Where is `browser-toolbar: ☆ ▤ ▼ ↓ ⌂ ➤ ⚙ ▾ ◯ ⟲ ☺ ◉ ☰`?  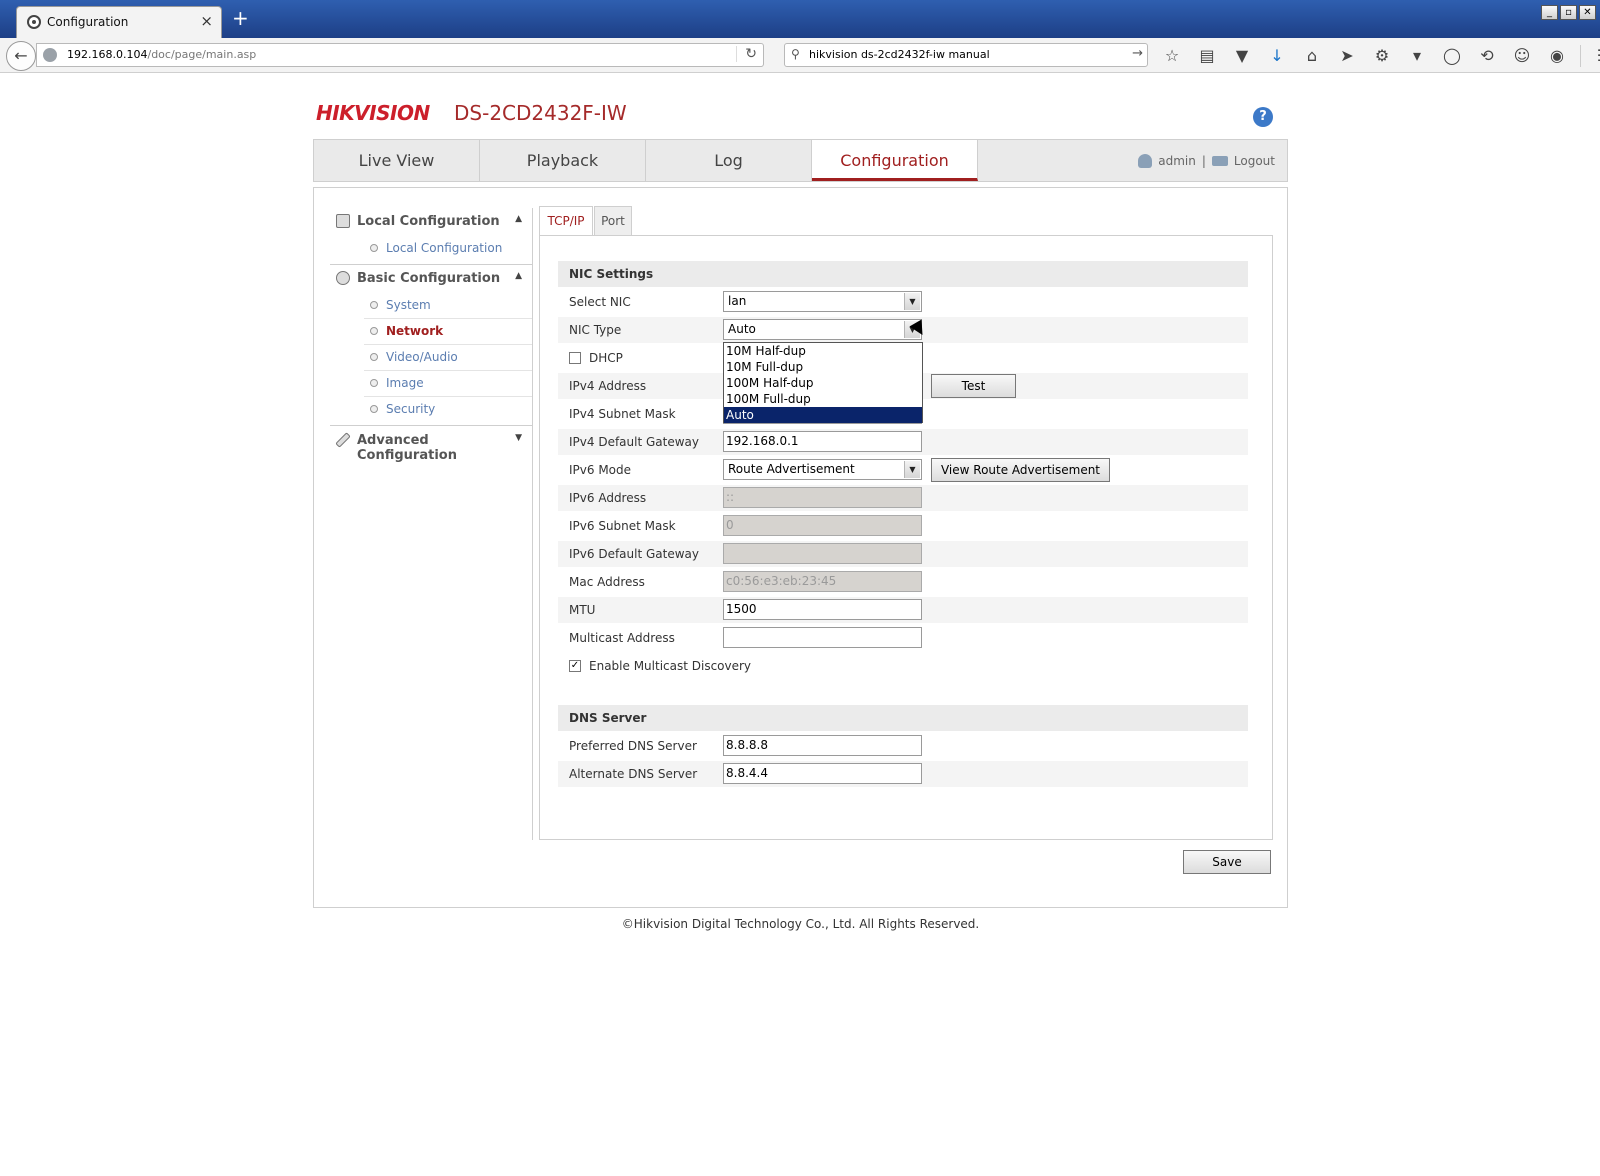
browser-toolbar: ☆ ▤ ▼ ↓ ⌂ ➤ ⚙ ▾ ◯ ⟲ ☺ ◉ ☰ is located at coordinates (1380, 56).